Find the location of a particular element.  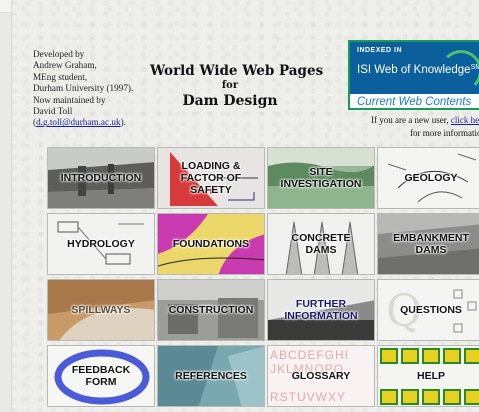

tile-further-information: FURTHER INFORMATION is located at coordinates (321, 310).